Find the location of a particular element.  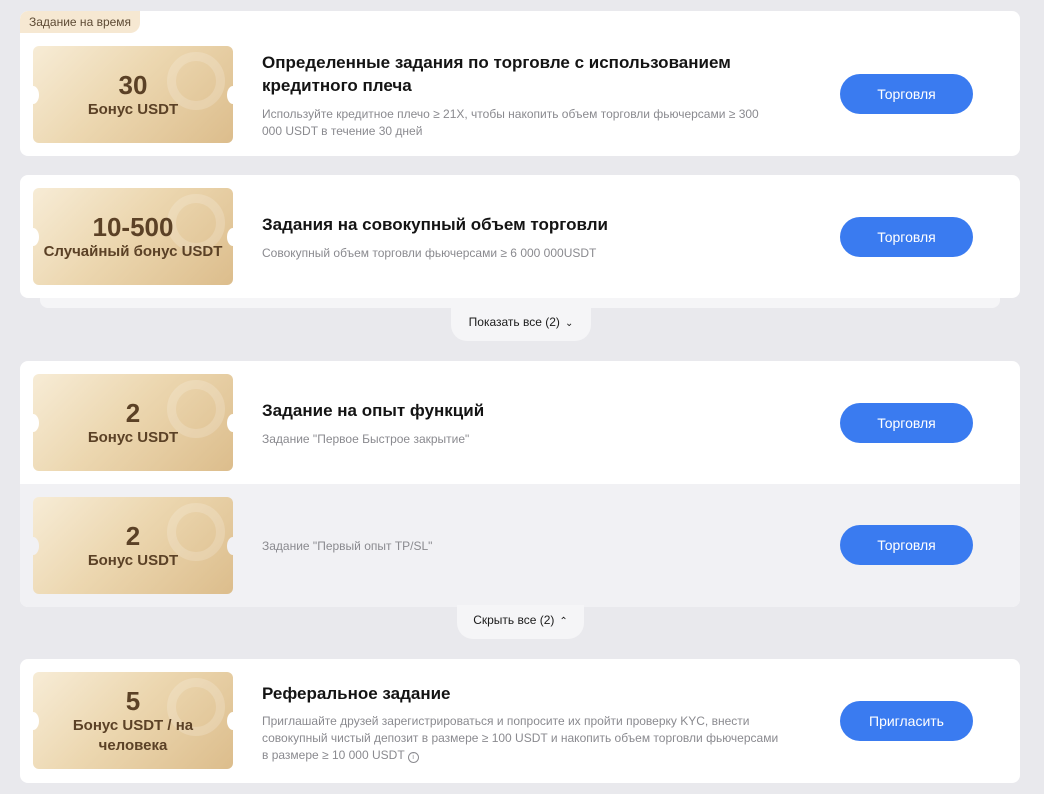

coupon-amount: 5 is located at coordinates (133, 700).